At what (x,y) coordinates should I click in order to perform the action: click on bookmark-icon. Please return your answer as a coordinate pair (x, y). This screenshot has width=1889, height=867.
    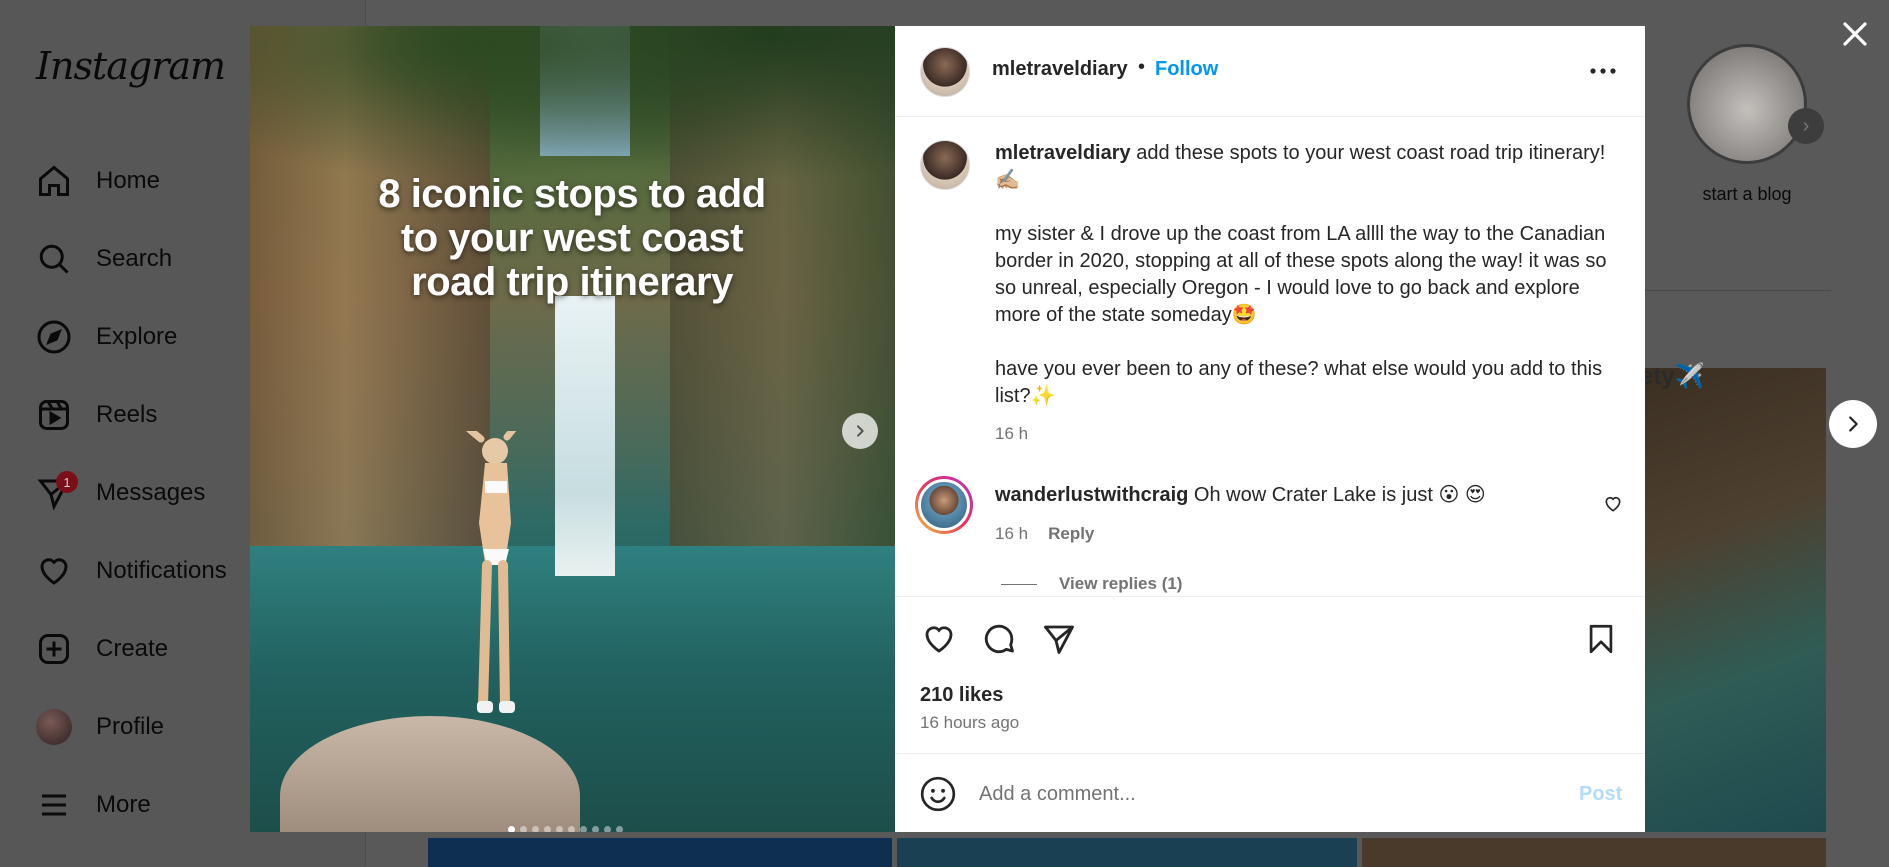
    Looking at the image, I should click on (1601, 639).